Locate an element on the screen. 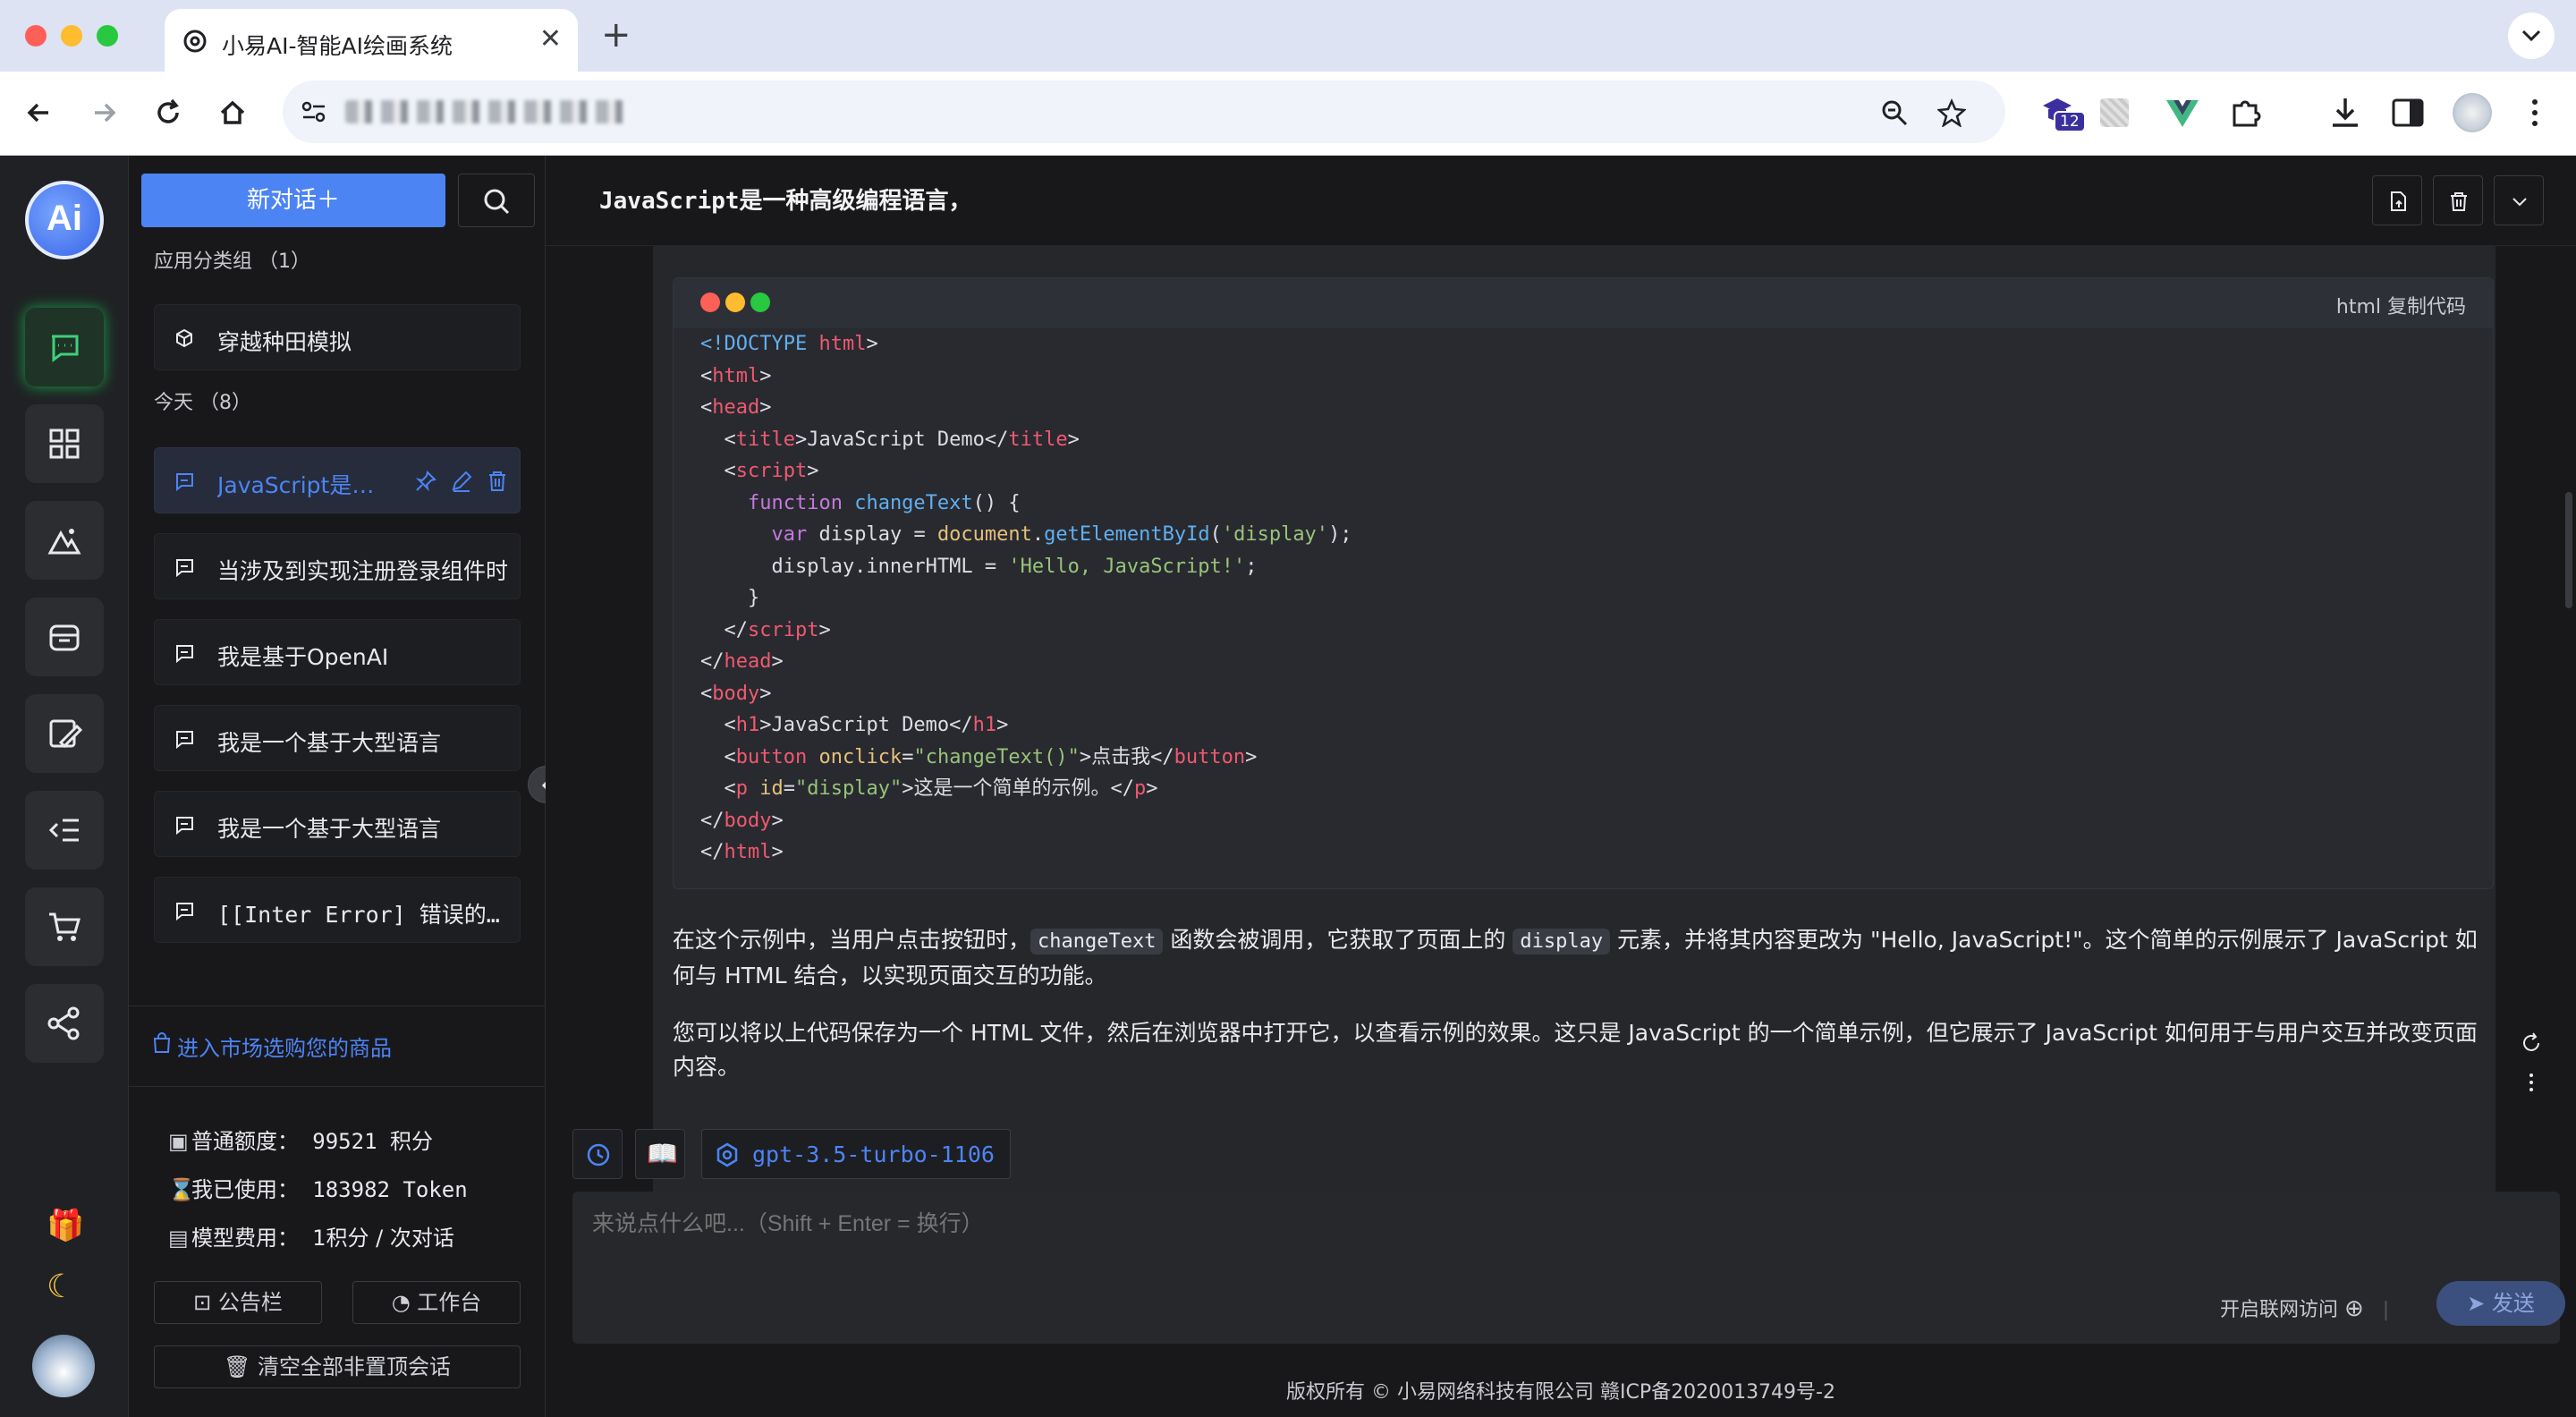 The height and width of the screenshot is (1417, 2576). rail-menu-button is located at coordinates (64, 831).